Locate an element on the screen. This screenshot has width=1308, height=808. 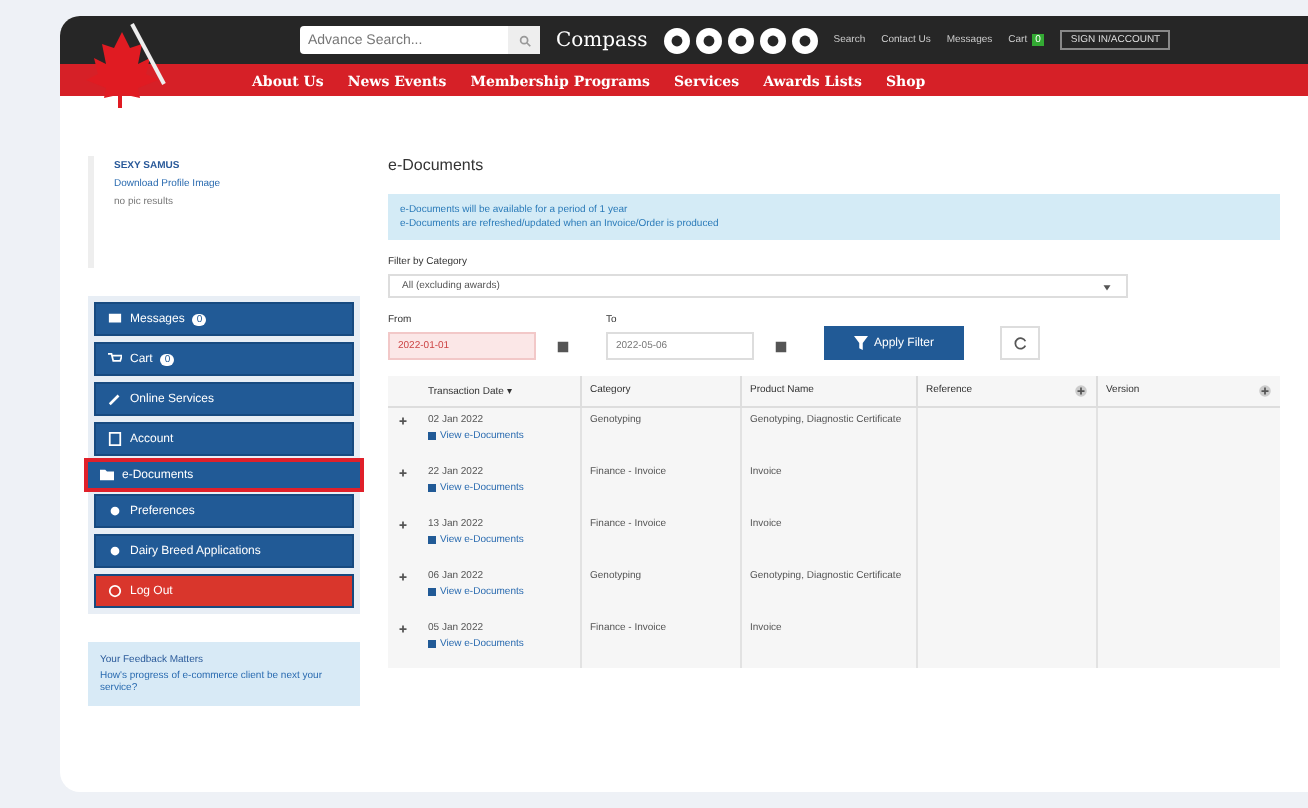
caret-icon is located at coordinates (1107, 286).